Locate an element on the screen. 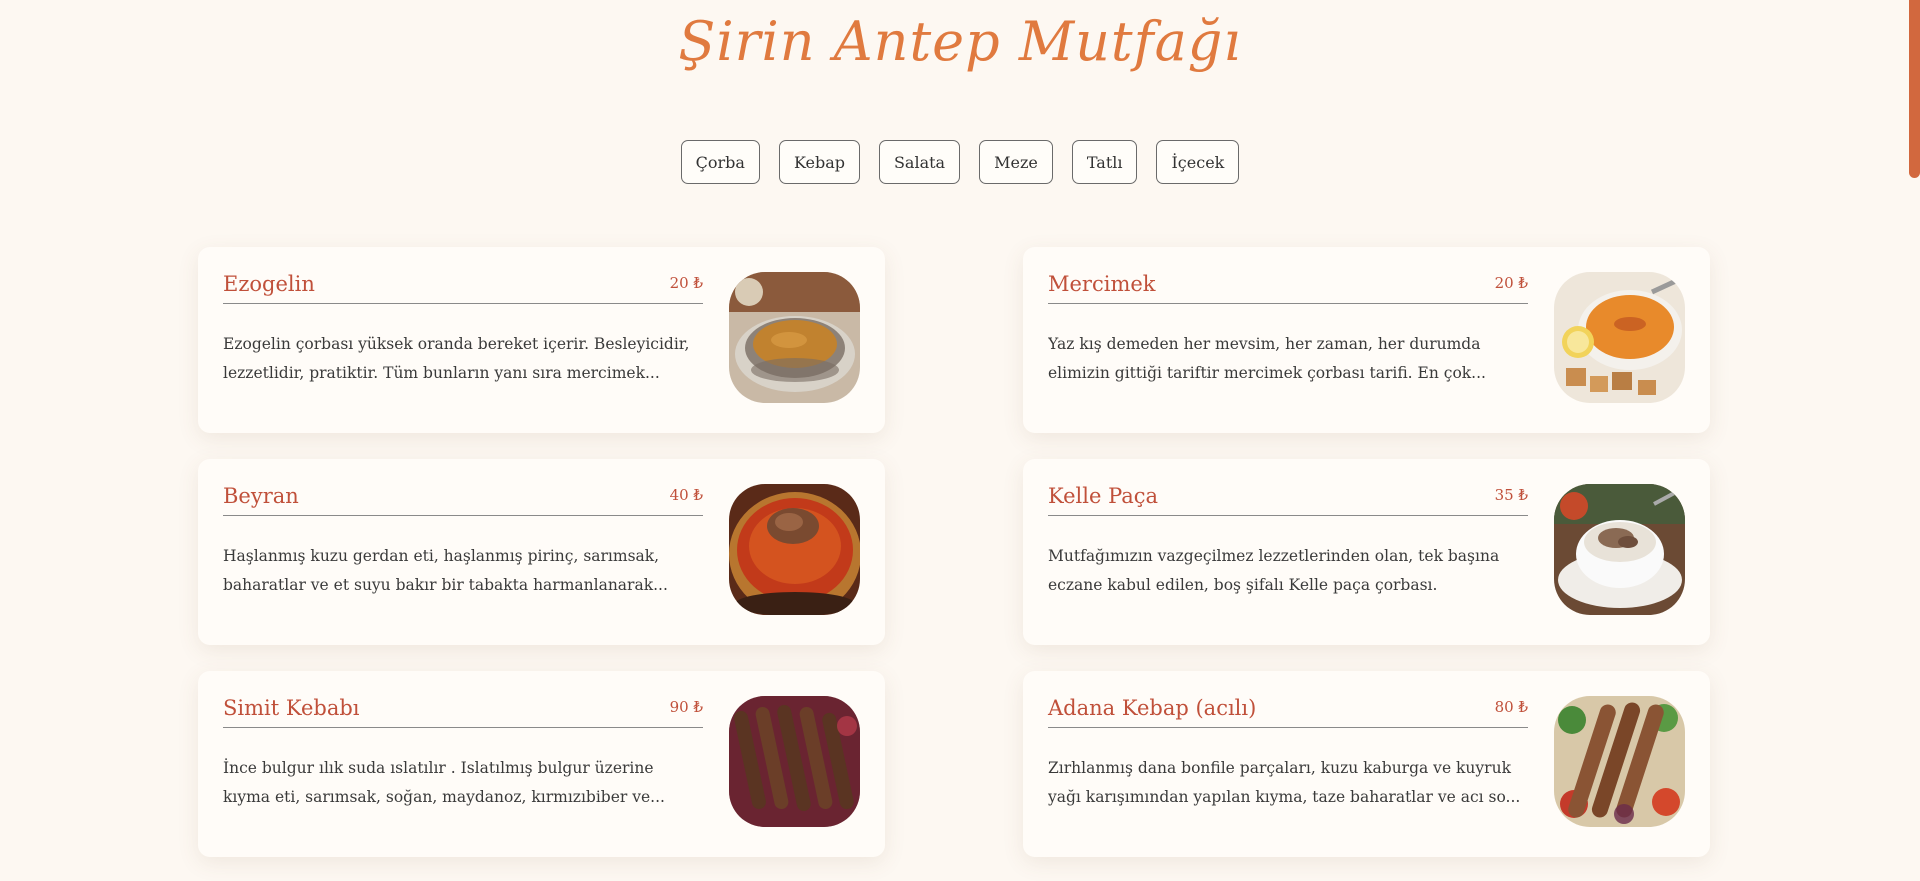  scrollbar-track is located at coordinates (1913, 440).